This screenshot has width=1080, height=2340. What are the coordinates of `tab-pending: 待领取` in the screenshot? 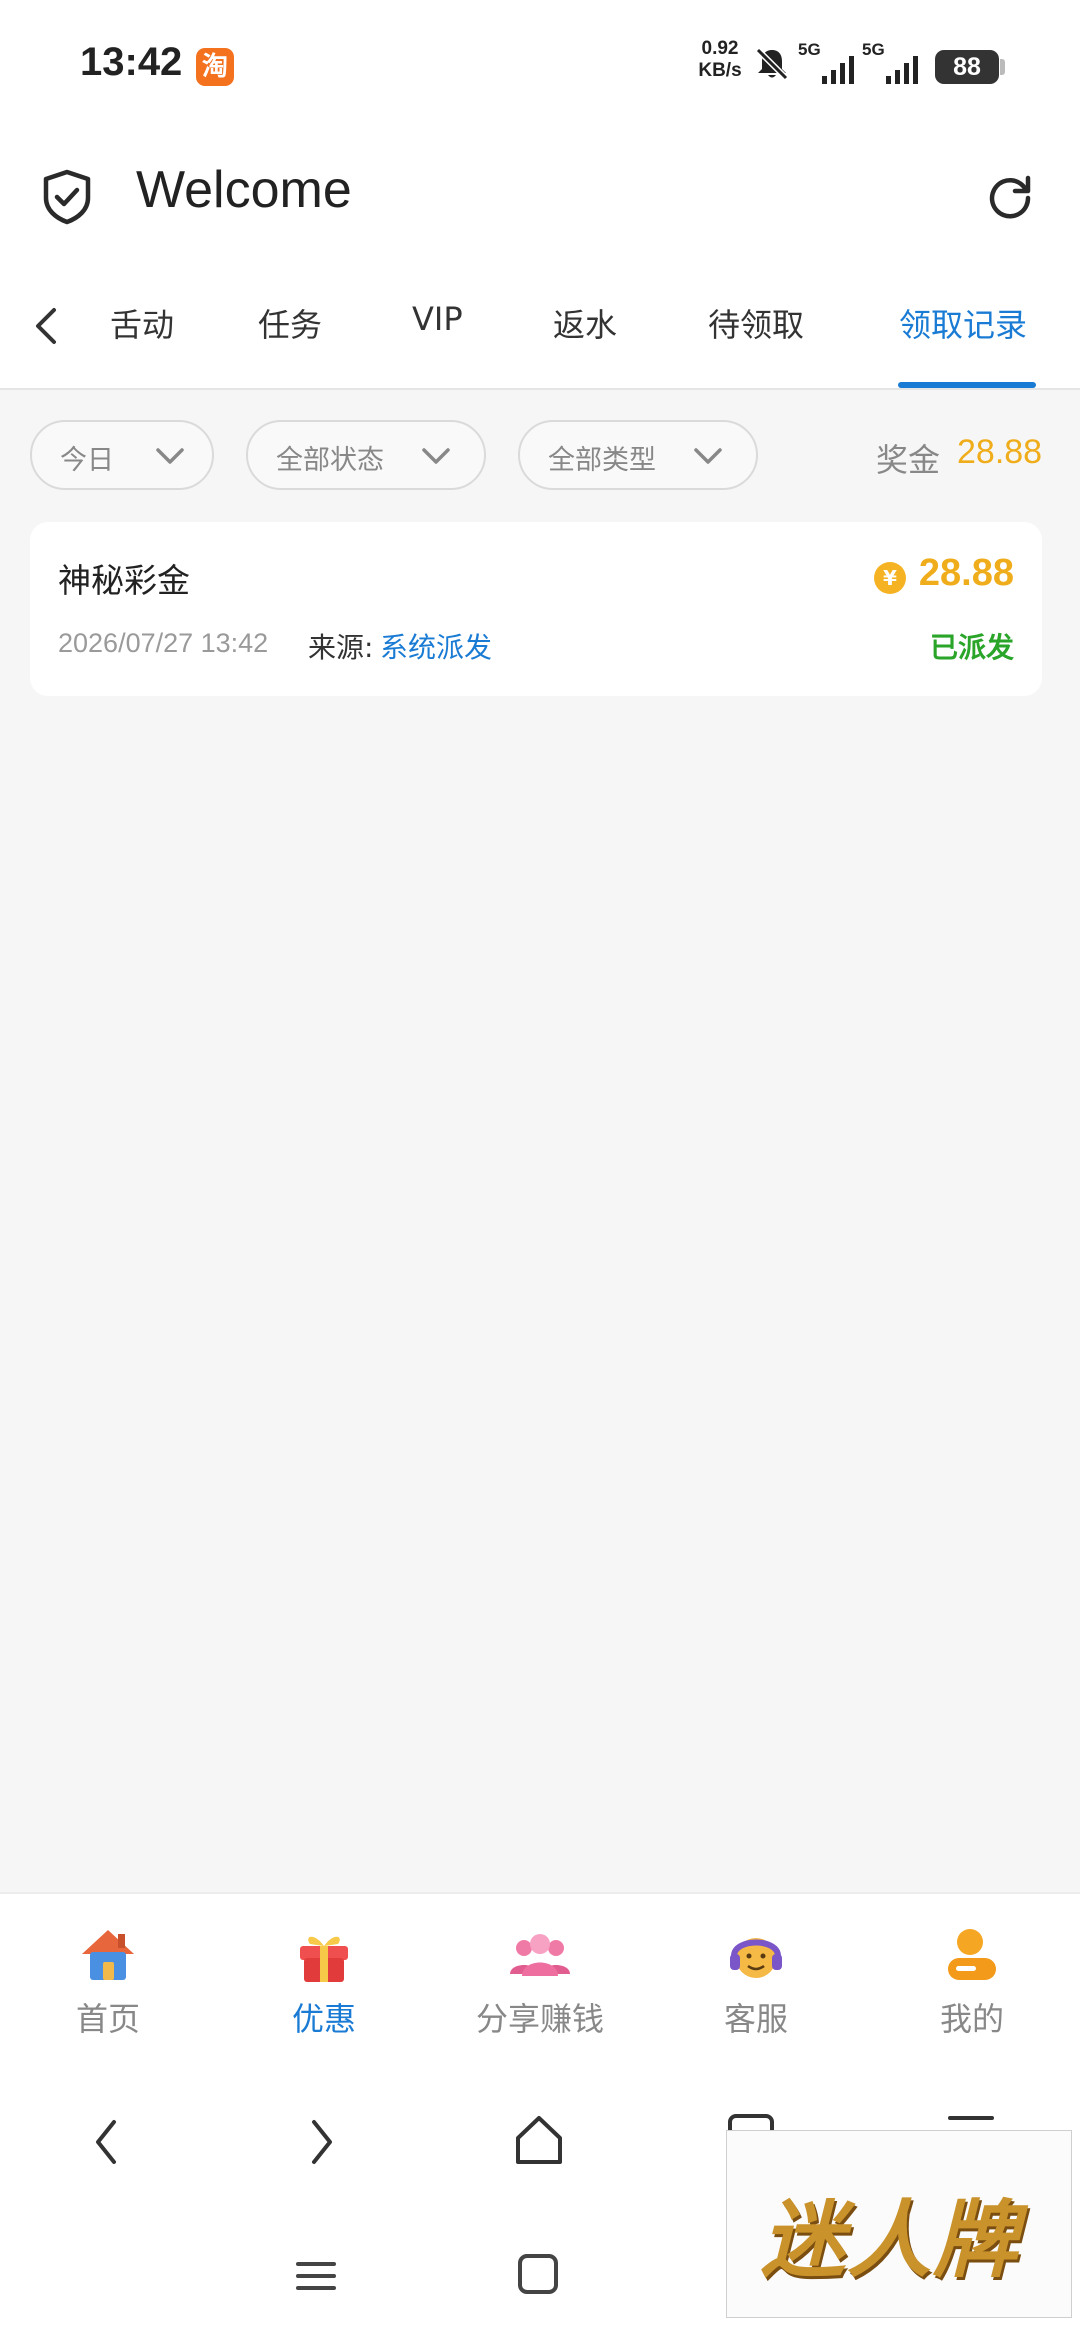 It's located at (756, 323).